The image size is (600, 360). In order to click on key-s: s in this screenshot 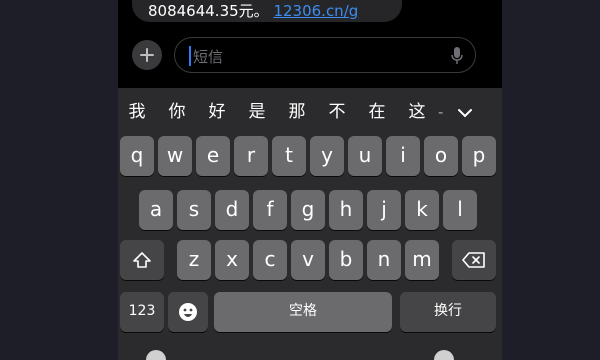, I will do `click(194, 210)`.